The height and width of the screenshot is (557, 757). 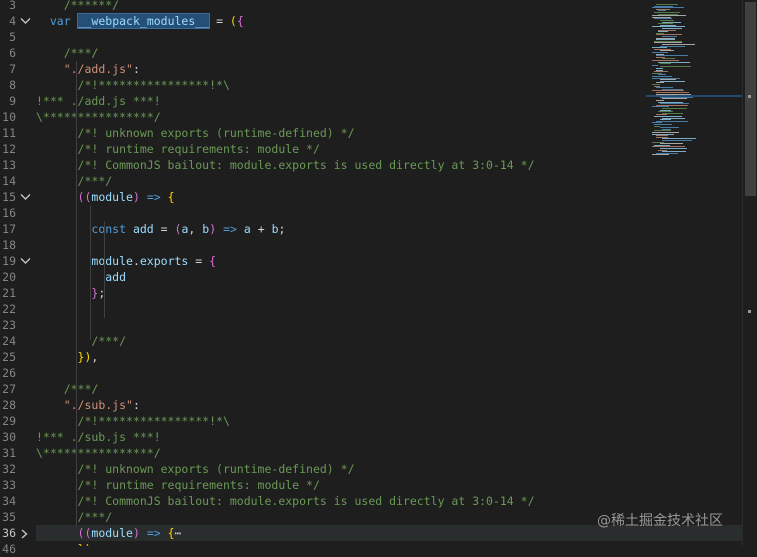 What do you see at coordinates (749, 273) in the screenshot?
I see `vertical-scrollbar` at bounding box center [749, 273].